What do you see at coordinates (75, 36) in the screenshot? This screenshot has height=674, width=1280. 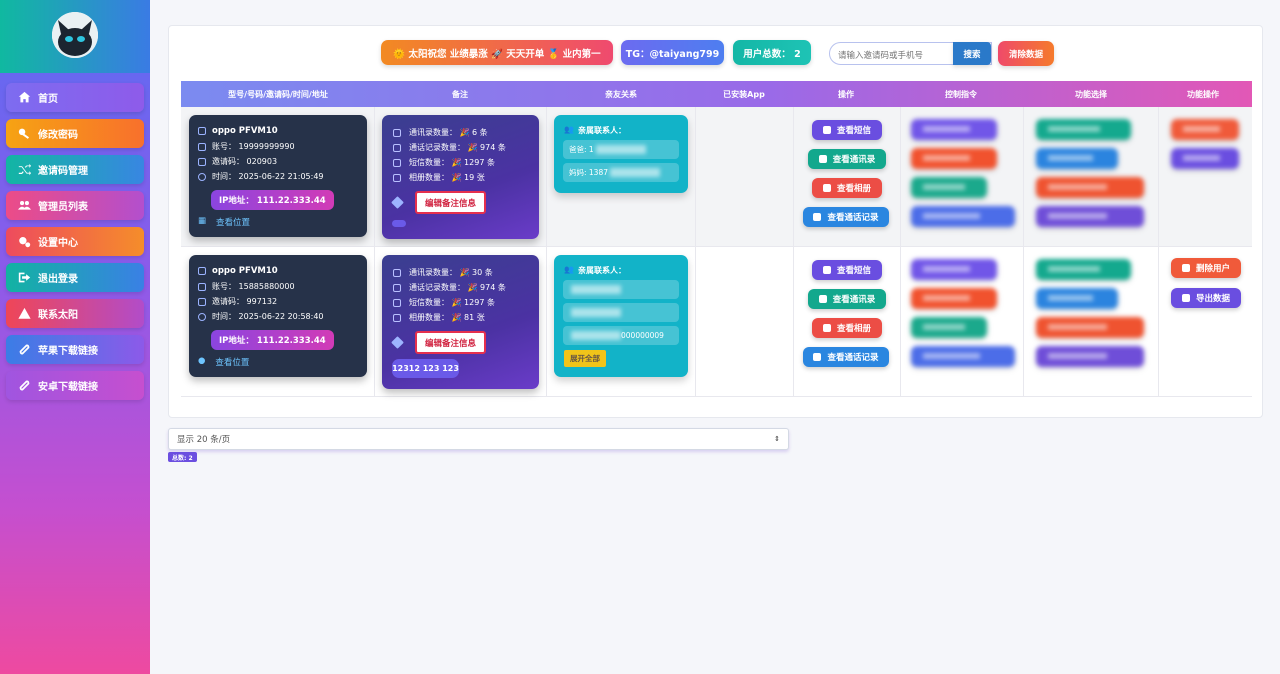 I see `sidebar-header` at bounding box center [75, 36].